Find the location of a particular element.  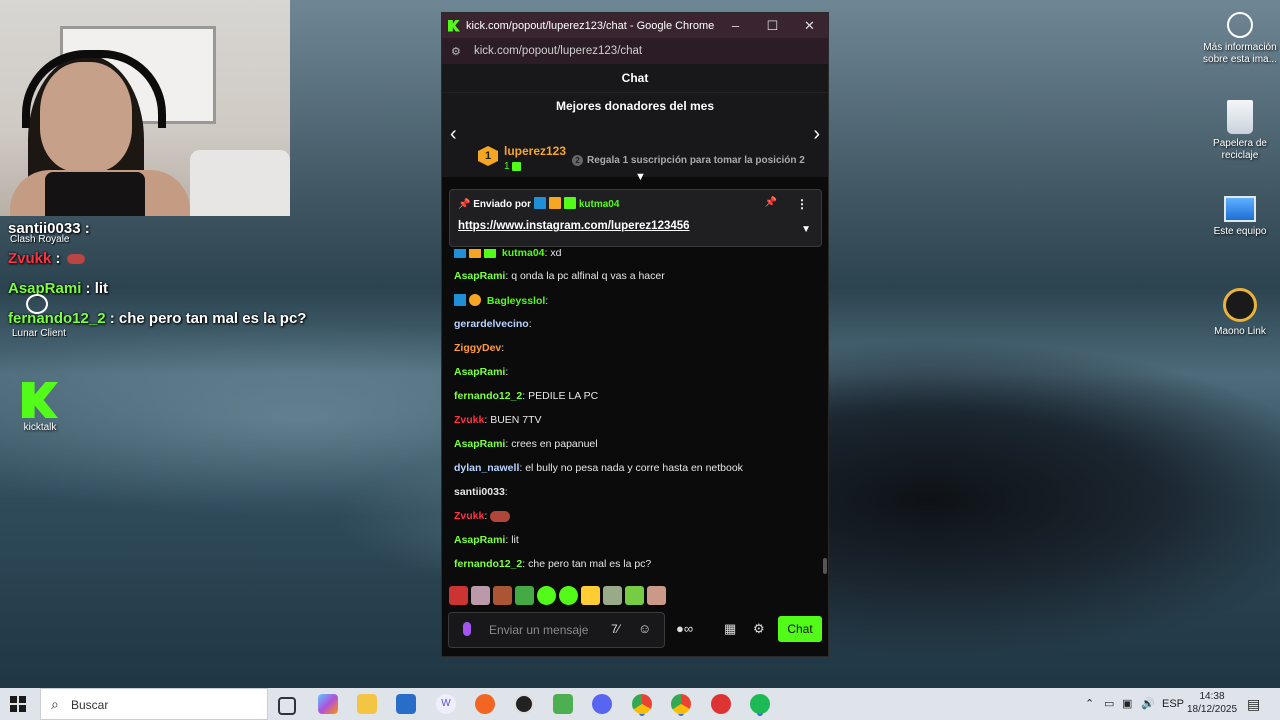

wps-icon: W is located at coordinates (446, 704).